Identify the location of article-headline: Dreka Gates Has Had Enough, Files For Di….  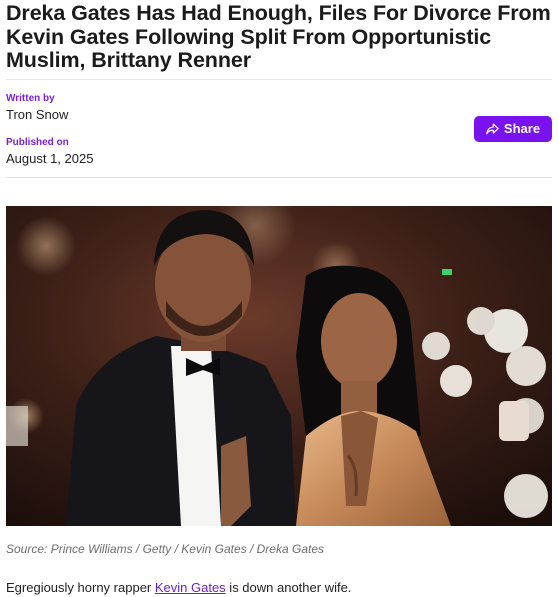
(278, 36).